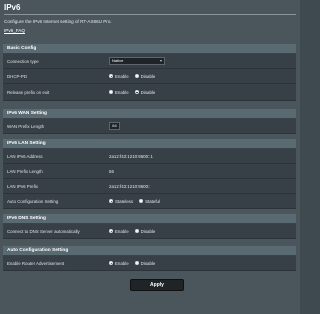 The height and width of the screenshot is (314, 320). I want to click on connection-type-value: Native, so click(118, 60).